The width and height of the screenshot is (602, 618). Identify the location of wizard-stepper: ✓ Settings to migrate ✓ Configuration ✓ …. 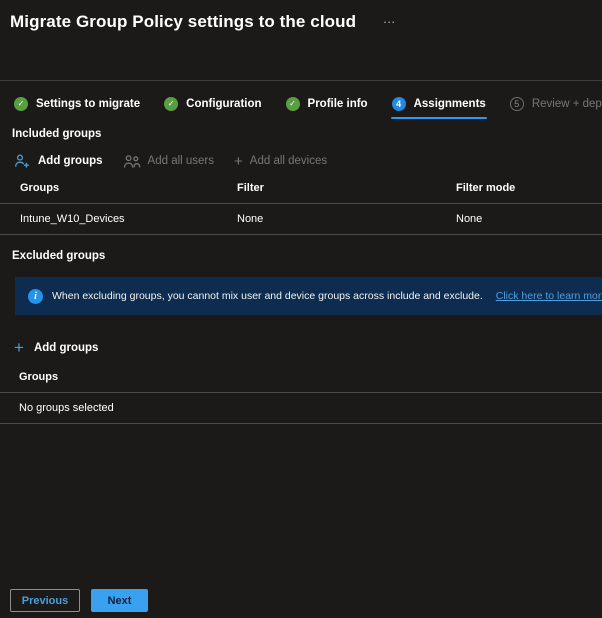
(308, 107).